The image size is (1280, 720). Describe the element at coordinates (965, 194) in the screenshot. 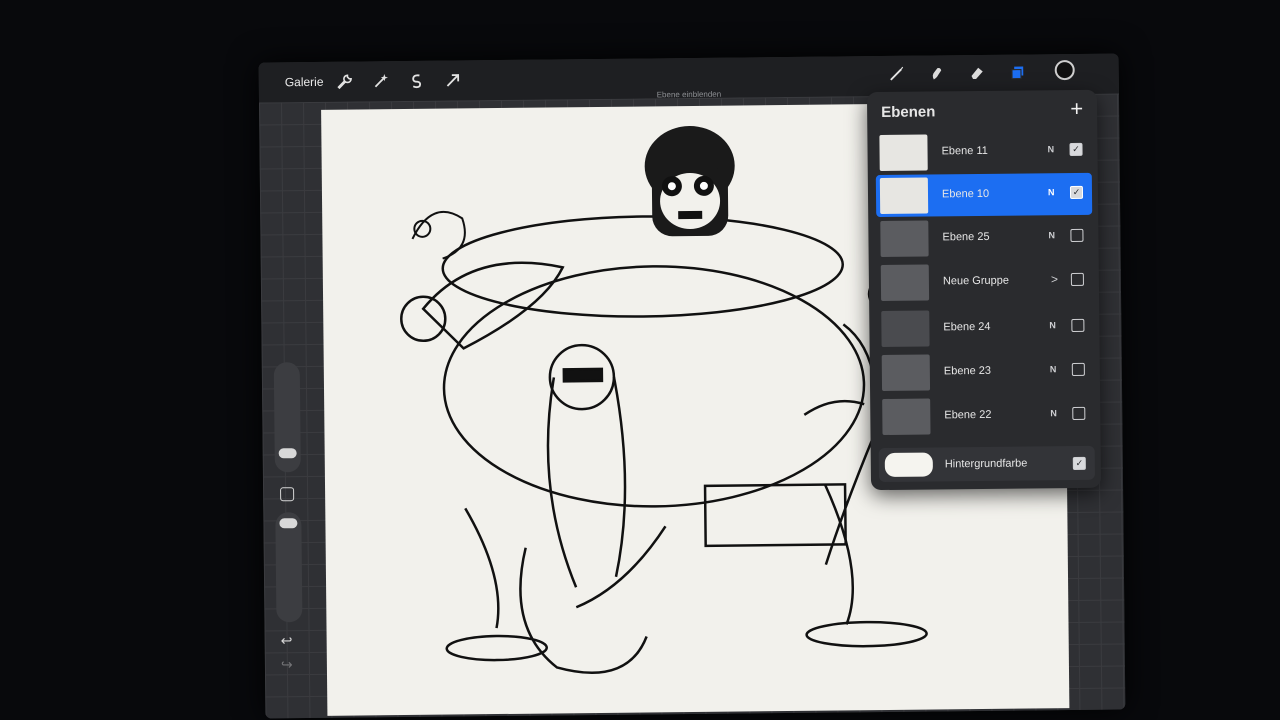

I see `layer-name: Ebene 10` at that location.